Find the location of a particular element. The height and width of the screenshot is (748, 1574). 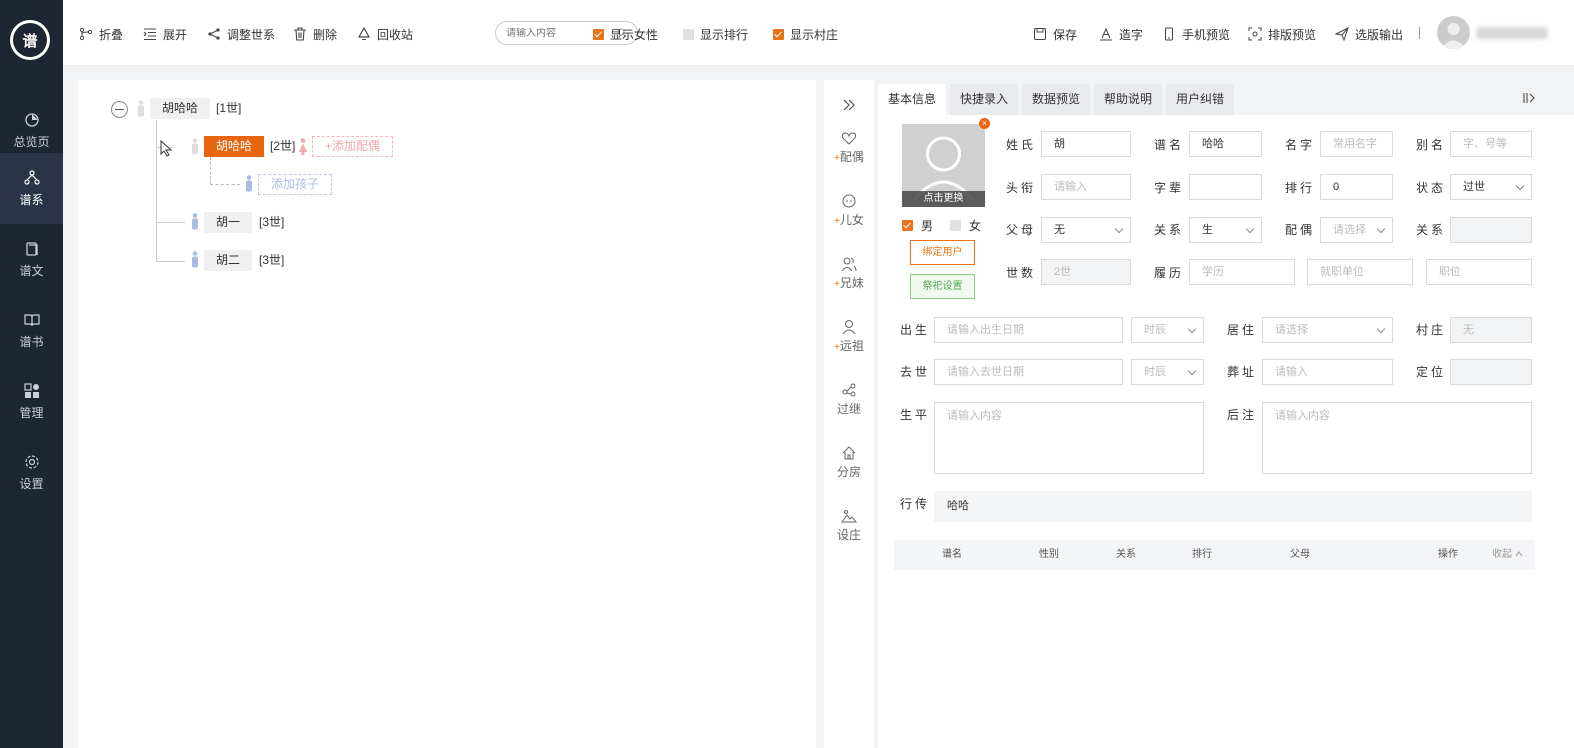

tree-node-selected: 胡哈哈 is located at coordinates (234, 146).